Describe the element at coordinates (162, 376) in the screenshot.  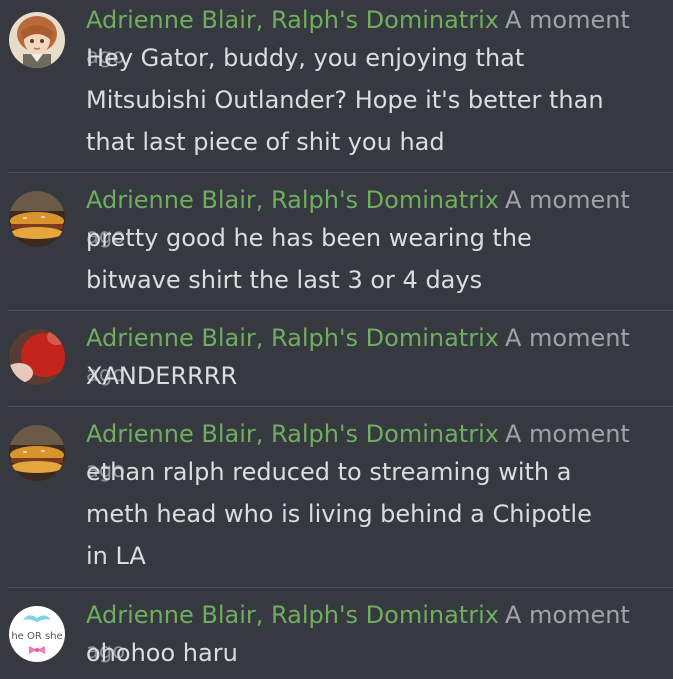
I see `message-line: XANDERRRR` at that location.